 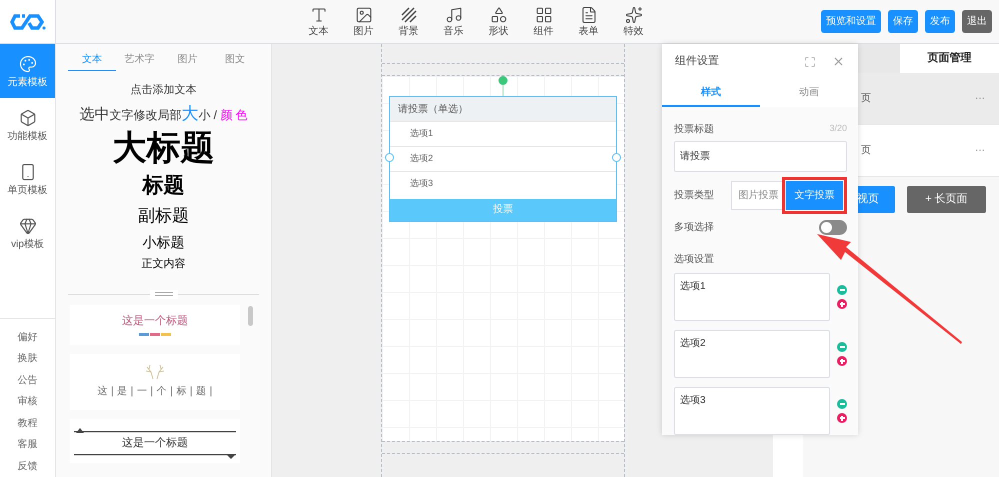 What do you see at coordinates (155, 382) in the screenshot?
I see `template-card: 这 | 是 | 一 | 个 | 标 | 题 |` at bounding box center [155, 382].